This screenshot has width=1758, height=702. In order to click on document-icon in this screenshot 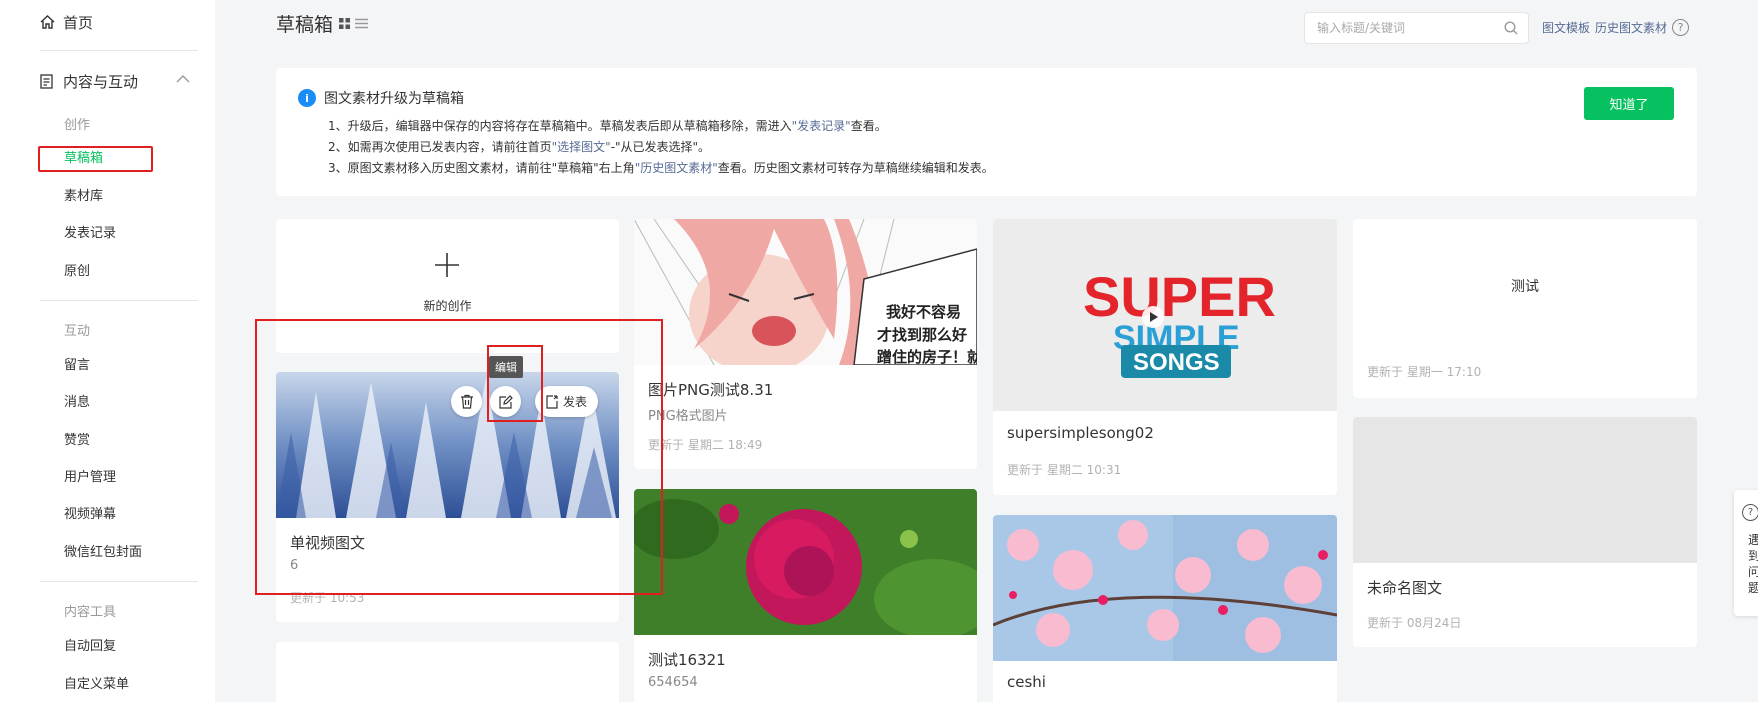, I will do `click(46, 81)`.